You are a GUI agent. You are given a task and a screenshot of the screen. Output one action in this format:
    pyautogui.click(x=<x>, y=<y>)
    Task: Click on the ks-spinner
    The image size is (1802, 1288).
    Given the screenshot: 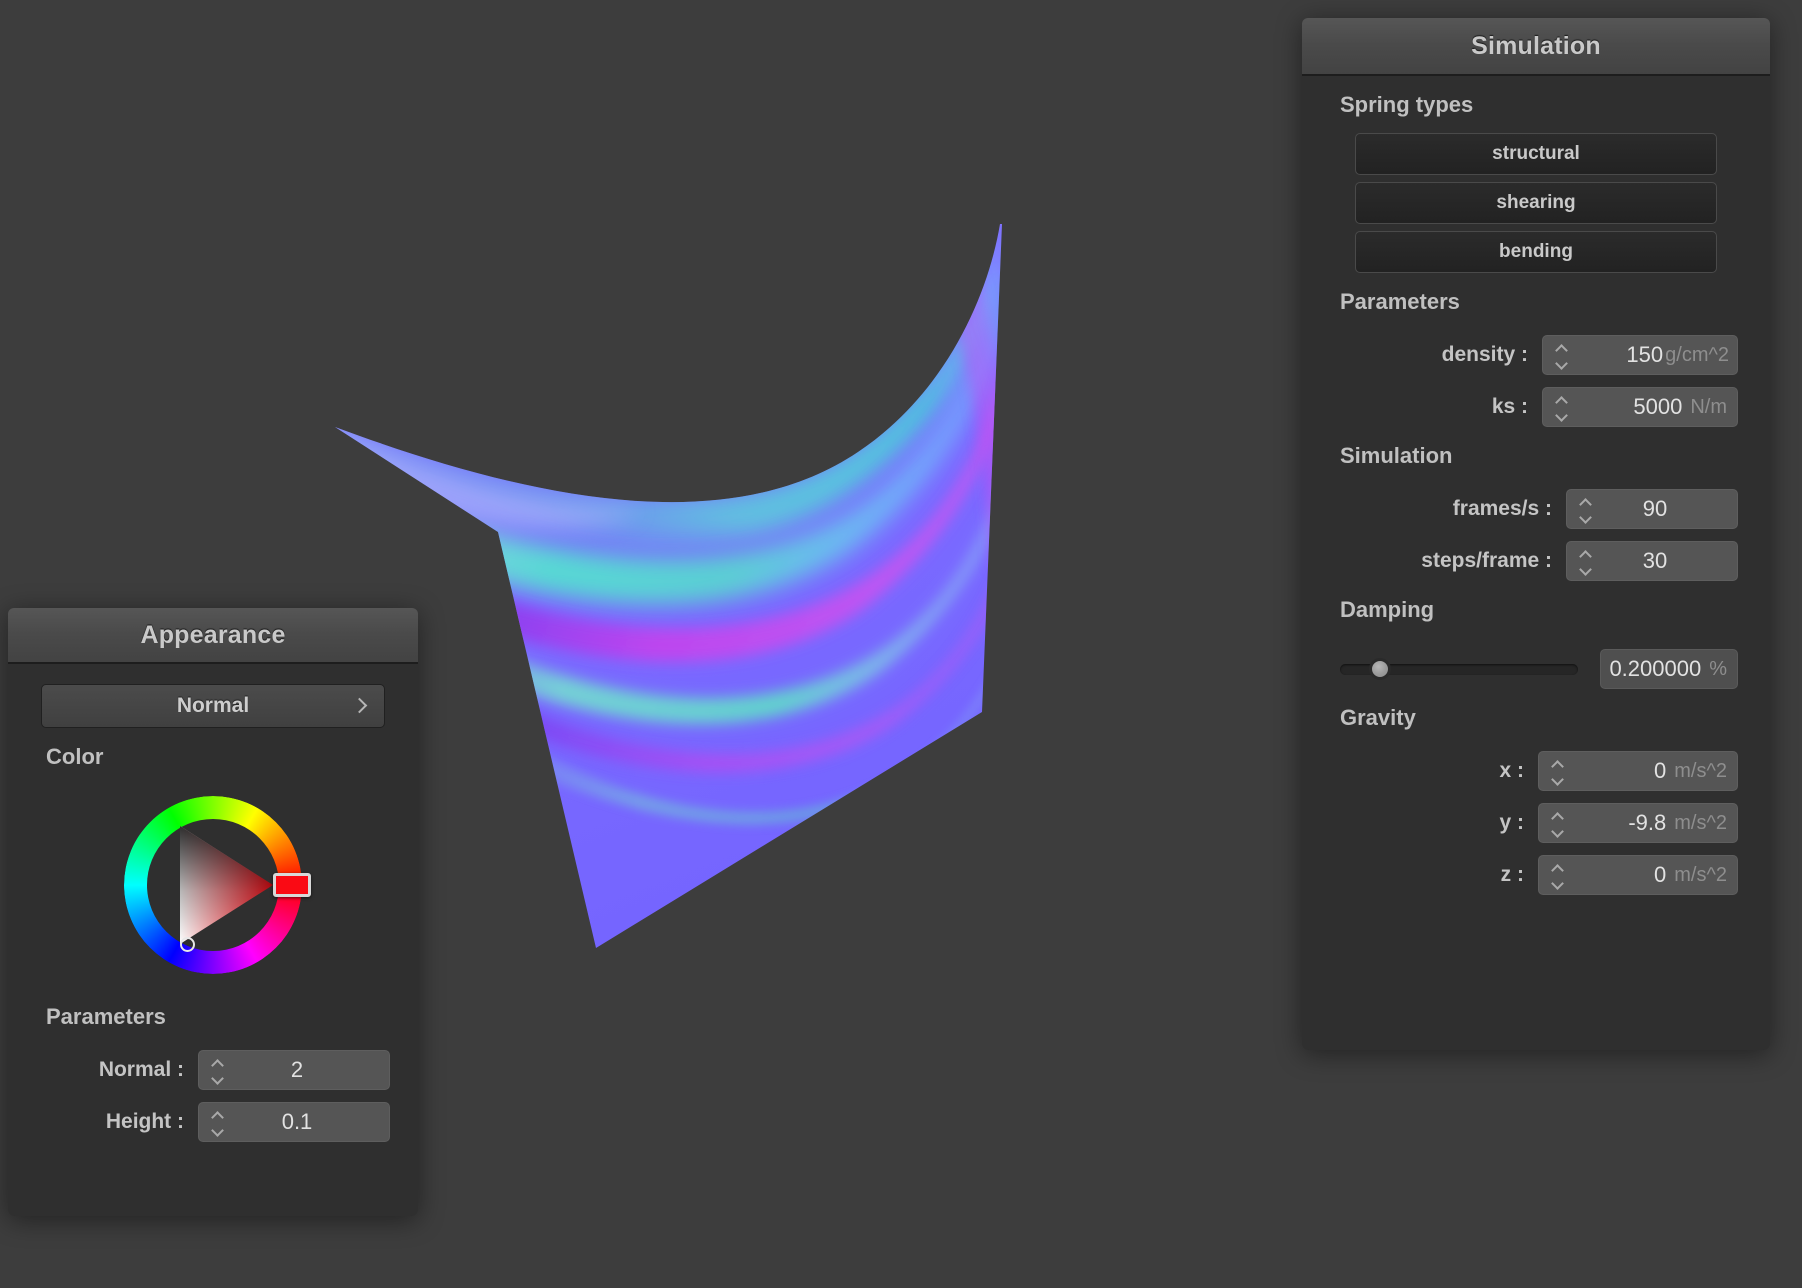 What is the action you would take?
    pyautogui.click(x=1562, y=407)
    